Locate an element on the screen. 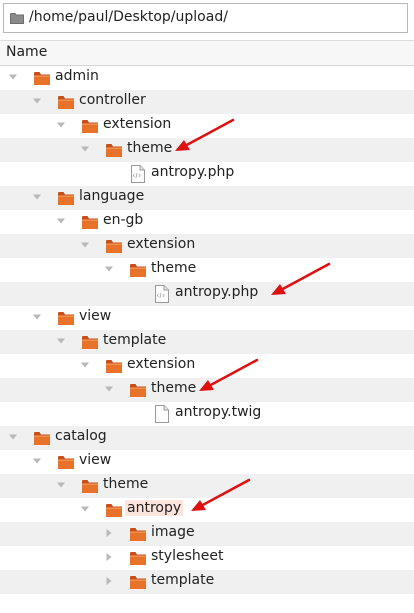  file-row-antropy-twig: antropy.twig is located at coordinates (207, 414).